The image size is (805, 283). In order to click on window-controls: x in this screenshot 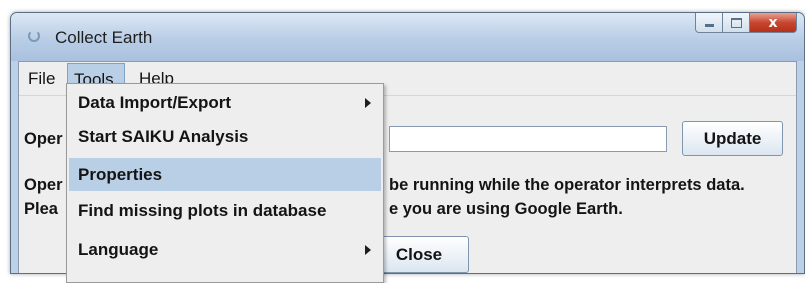, I will do `click(746, 23)`.